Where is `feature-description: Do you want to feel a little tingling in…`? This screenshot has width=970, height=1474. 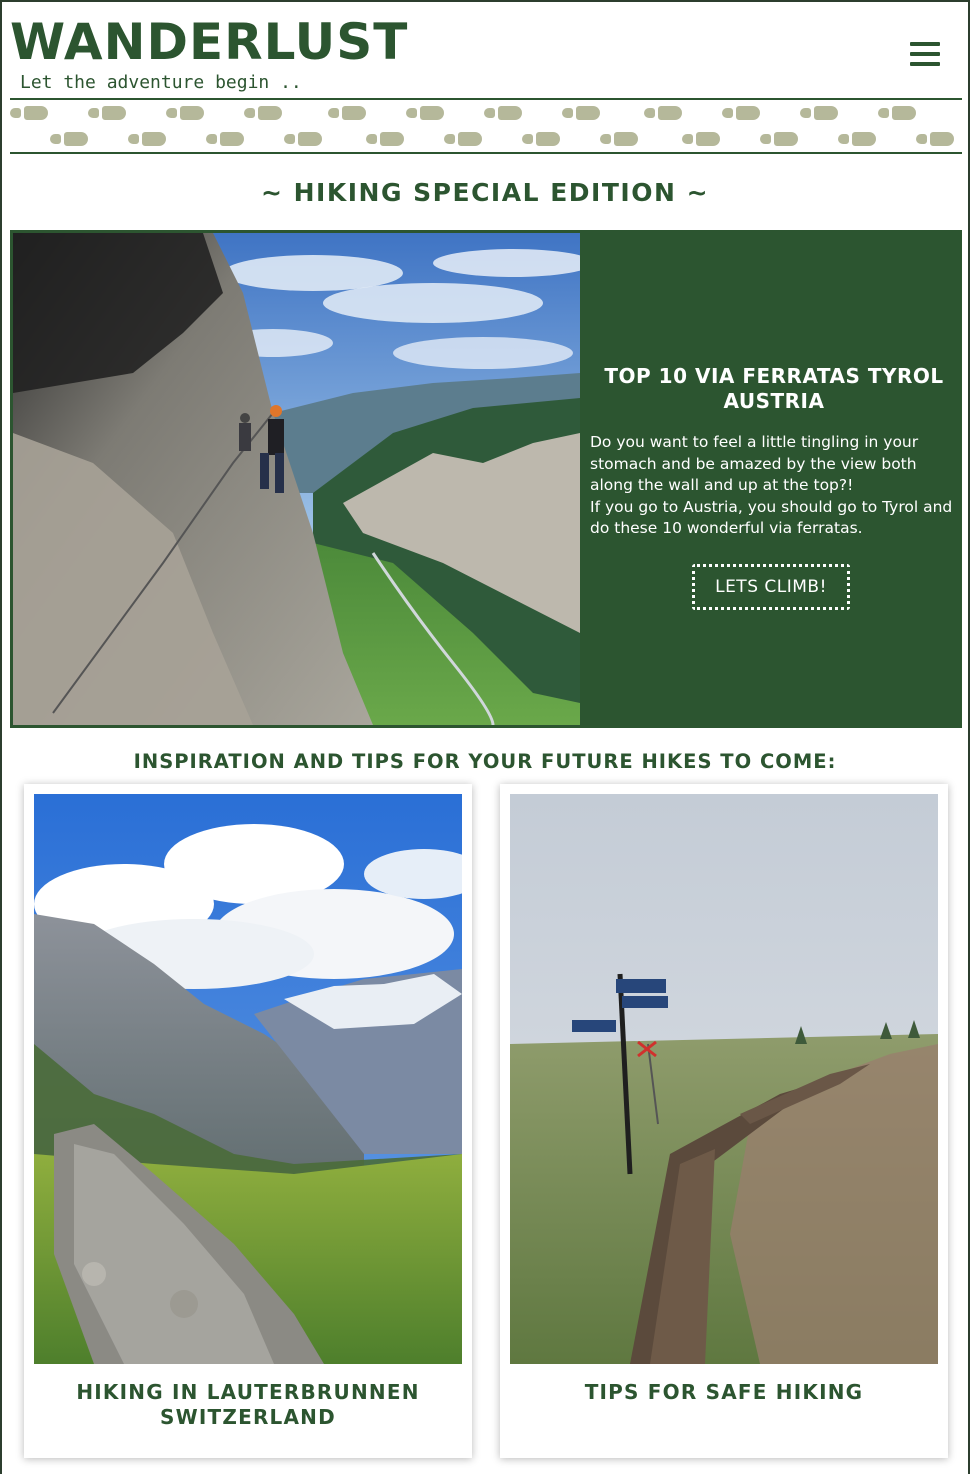
feature-description: Do you want to feel a little tingling in… is located at coordinates (773, 486).